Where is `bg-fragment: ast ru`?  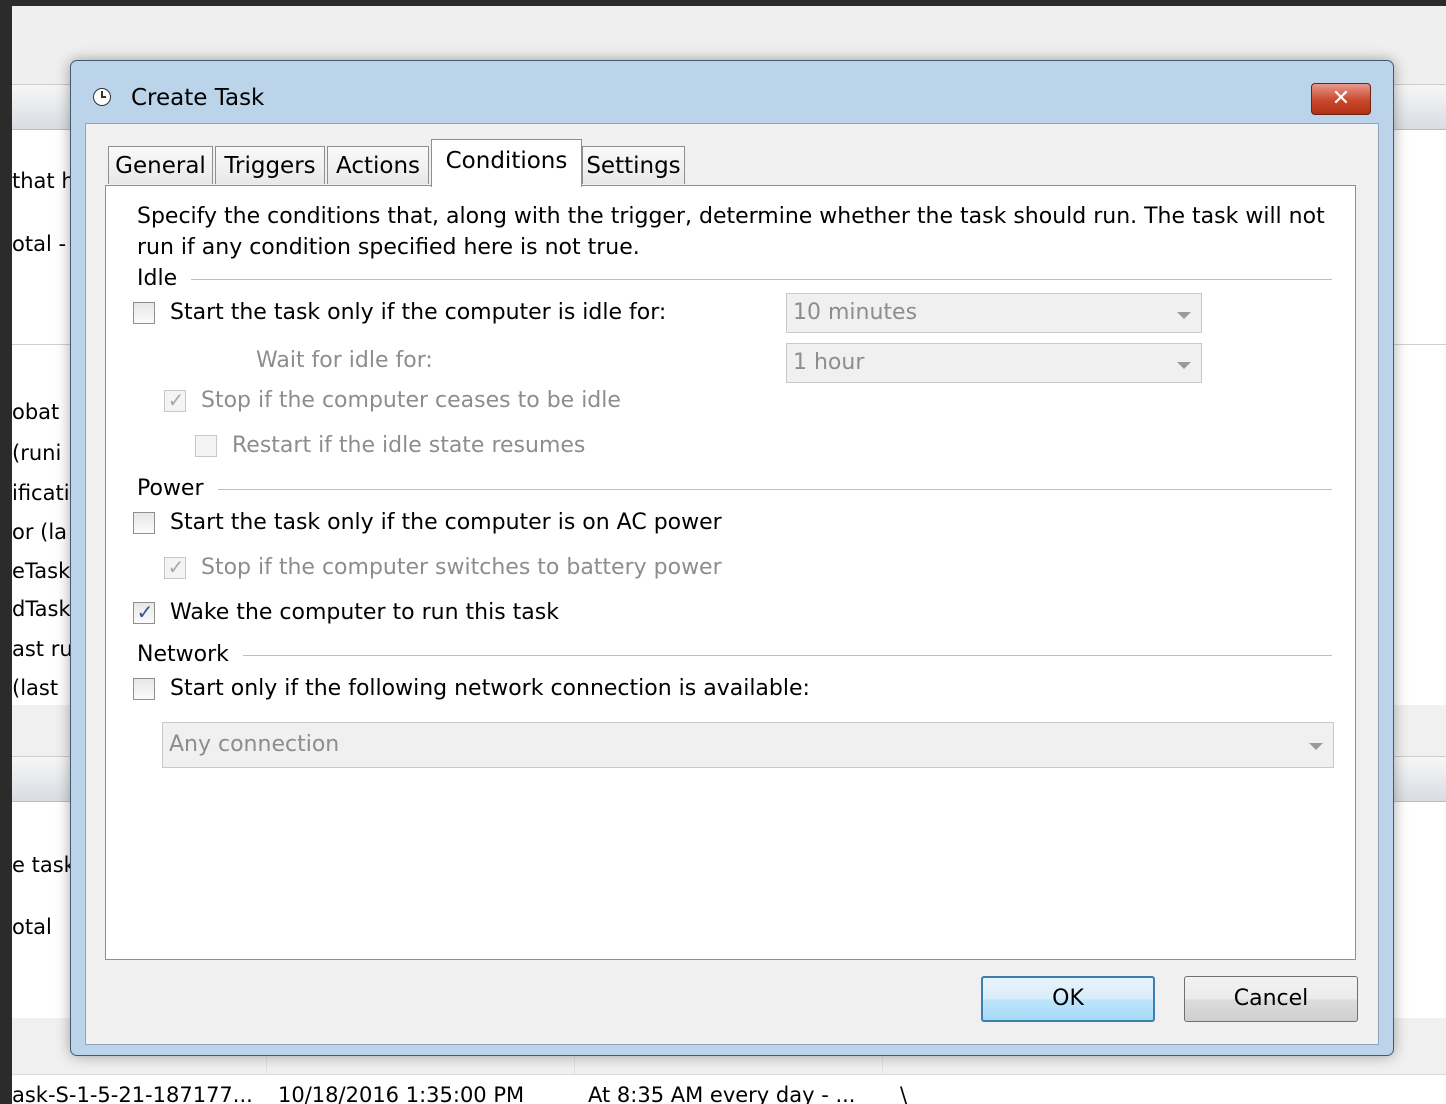 bg-fragment: ast ru is located at coordinates (42, 649).